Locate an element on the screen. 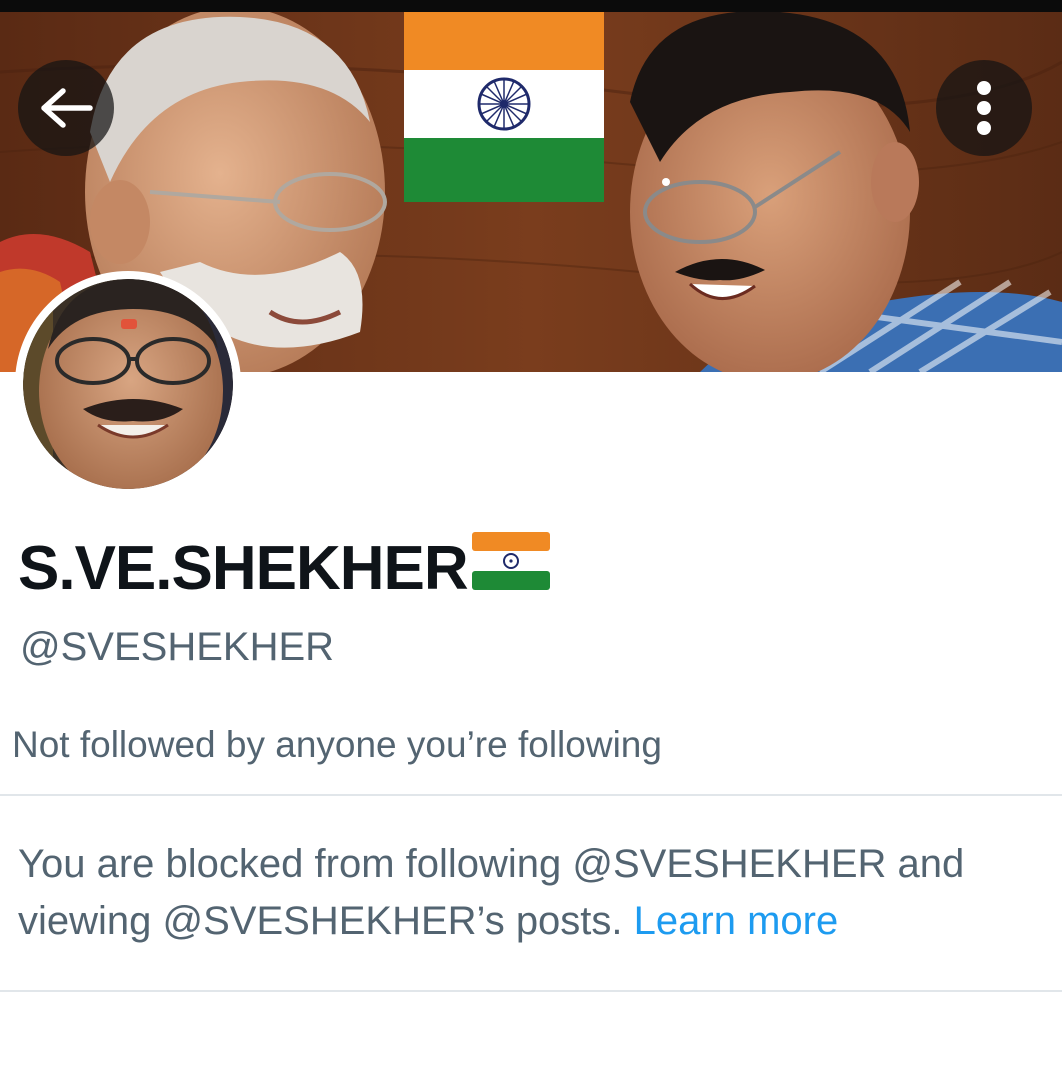 The image size is (1062, 1072). vertical-dots-icon is located at coordinates (984, 108).